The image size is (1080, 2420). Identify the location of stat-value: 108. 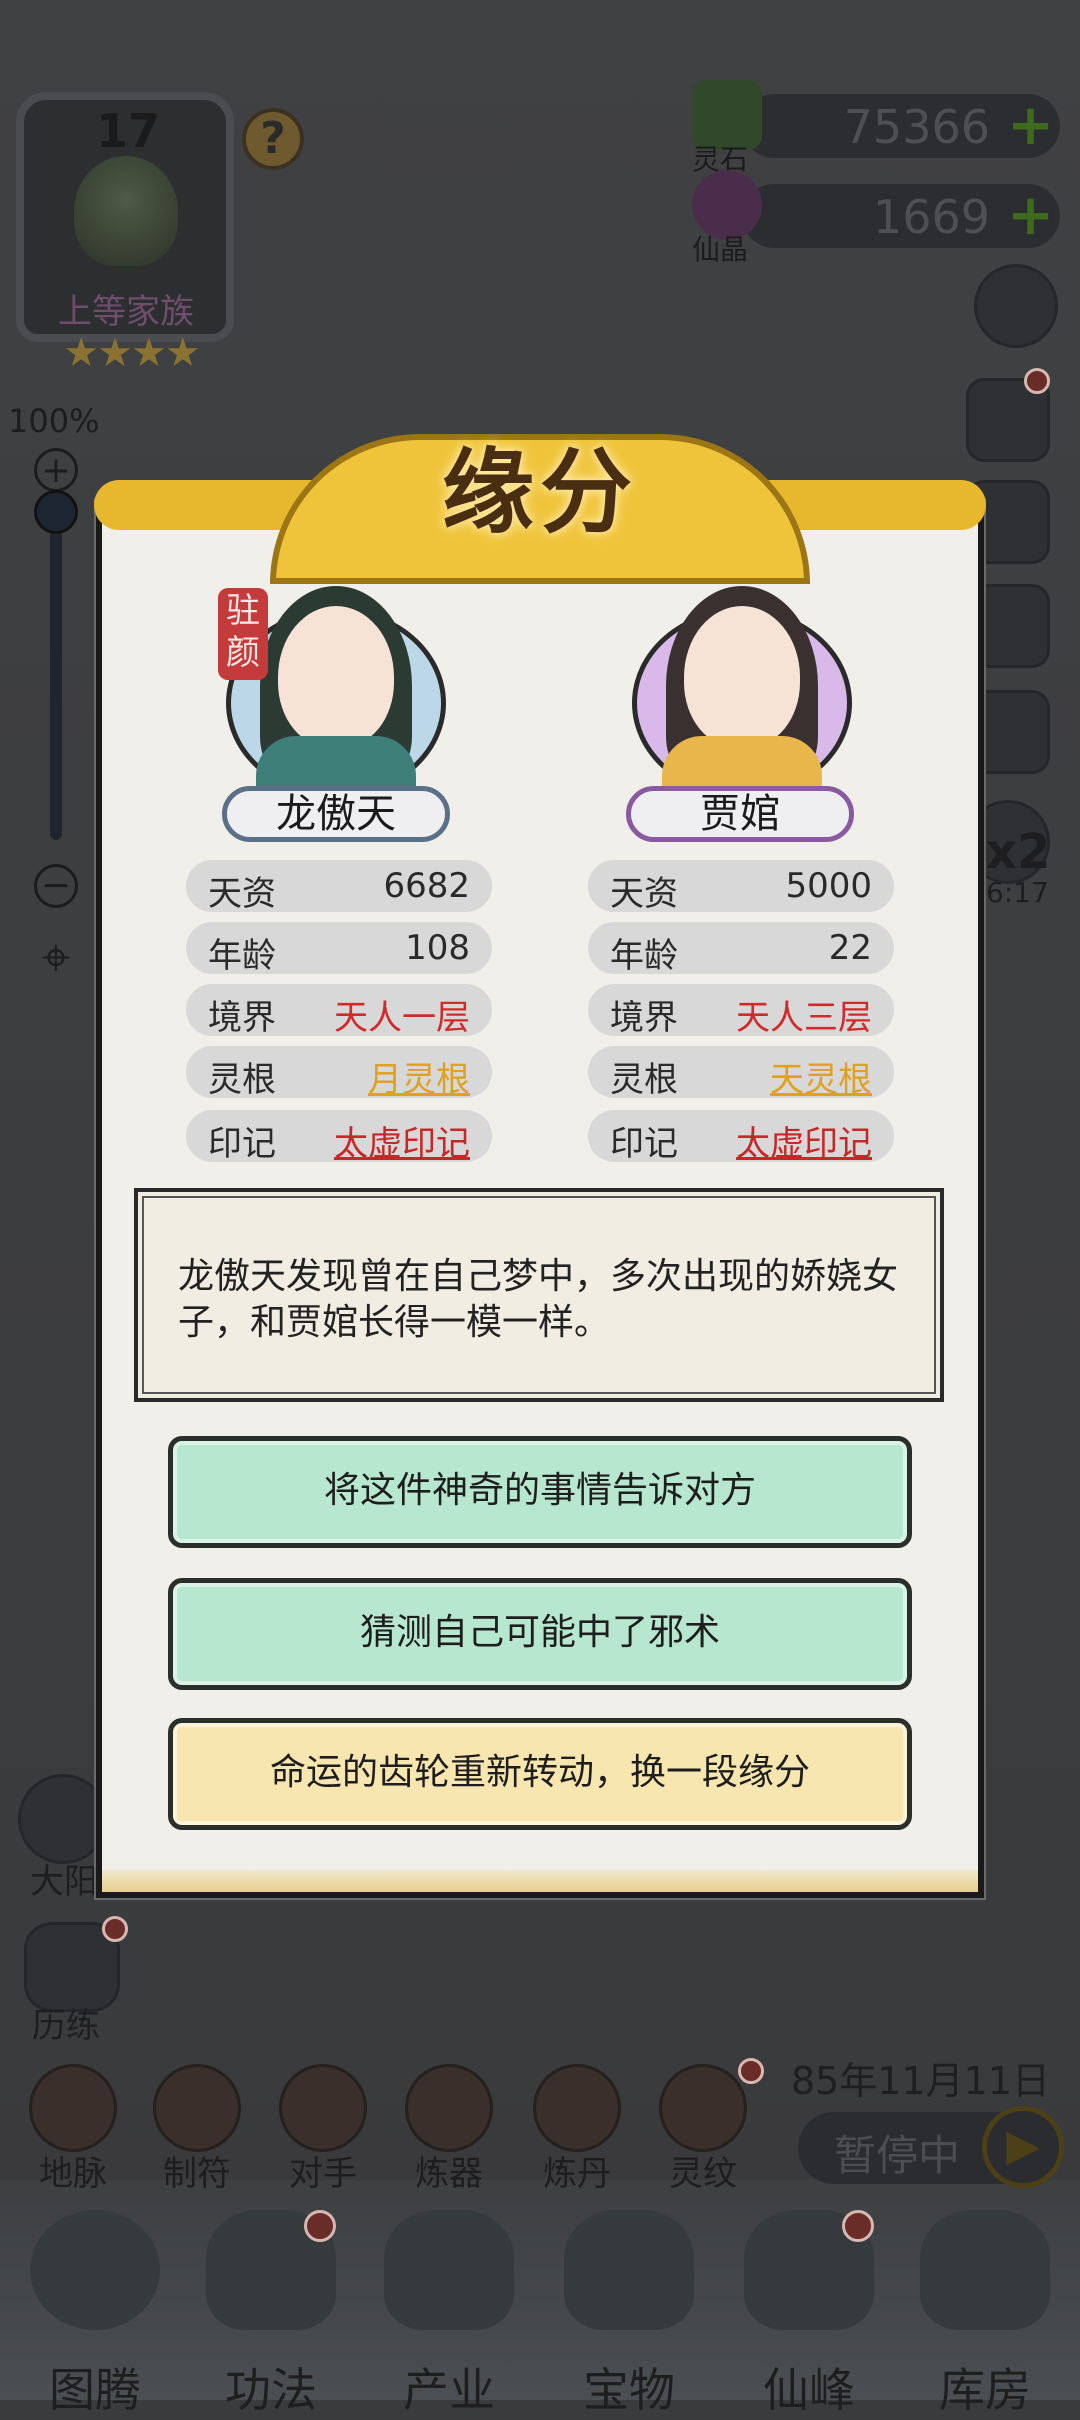
(437, 948).